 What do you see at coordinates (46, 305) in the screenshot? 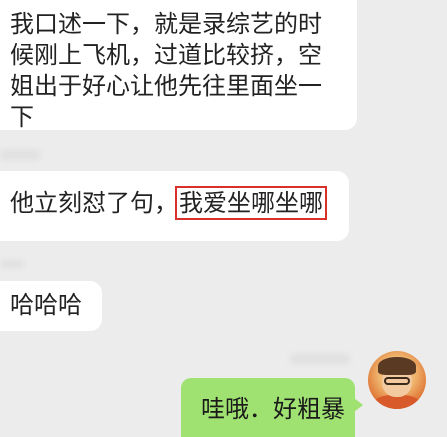
I see `message-text: 哈哈哈` at bounding box center [46, 305].